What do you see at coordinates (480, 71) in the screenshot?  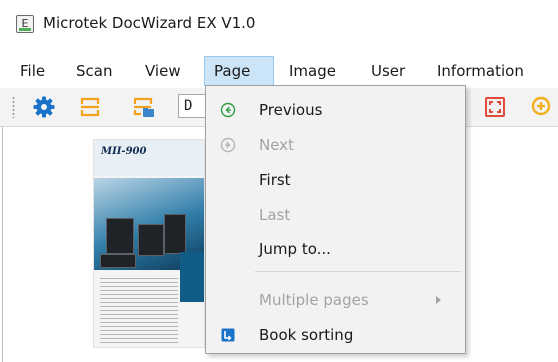 I see `menu-information: Information` at bounding box center [480, 71].